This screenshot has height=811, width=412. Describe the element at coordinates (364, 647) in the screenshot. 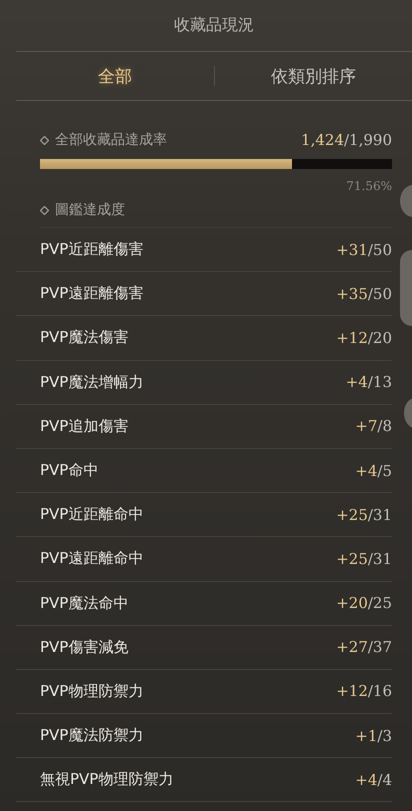

I see `stat-value: +27/37` at that location.